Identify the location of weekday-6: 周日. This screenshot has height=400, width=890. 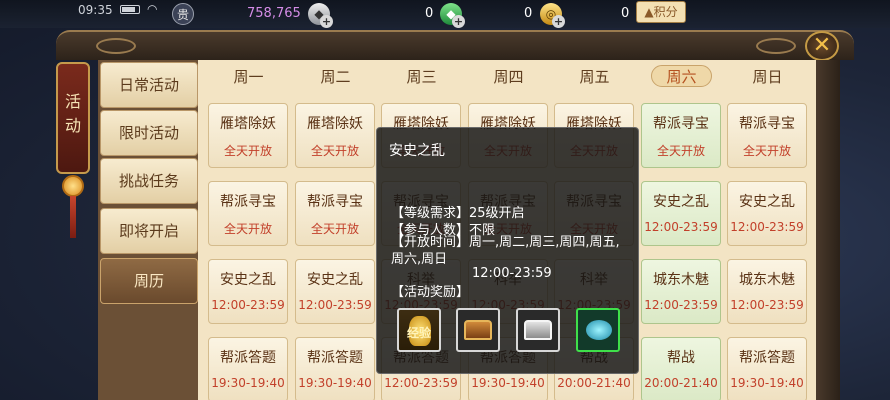
(767, 77).